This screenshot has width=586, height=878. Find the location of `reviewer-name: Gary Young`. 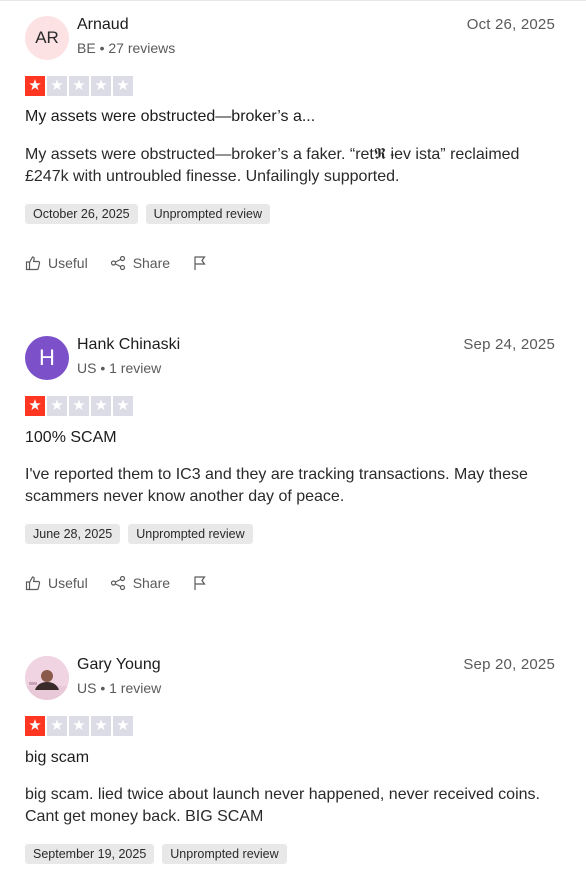

reviewer-name: Gary Young is located at coordinates (119, 665).